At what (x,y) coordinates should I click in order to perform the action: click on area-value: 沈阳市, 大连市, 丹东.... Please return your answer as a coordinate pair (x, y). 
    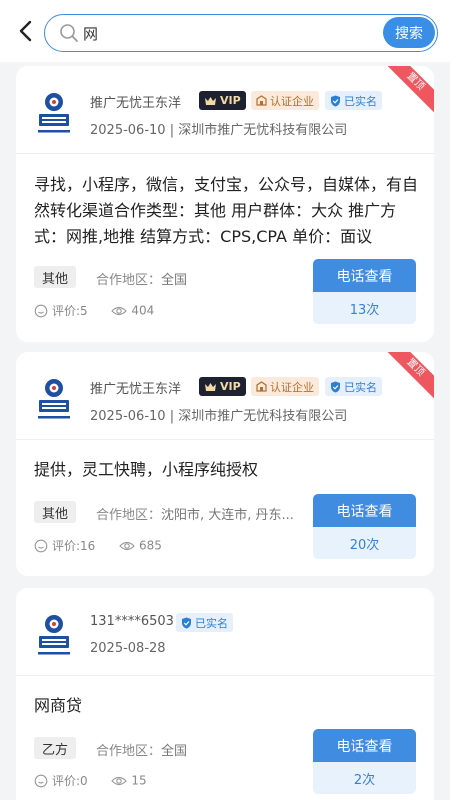
    Looking at the image, I should click on (227, 515).